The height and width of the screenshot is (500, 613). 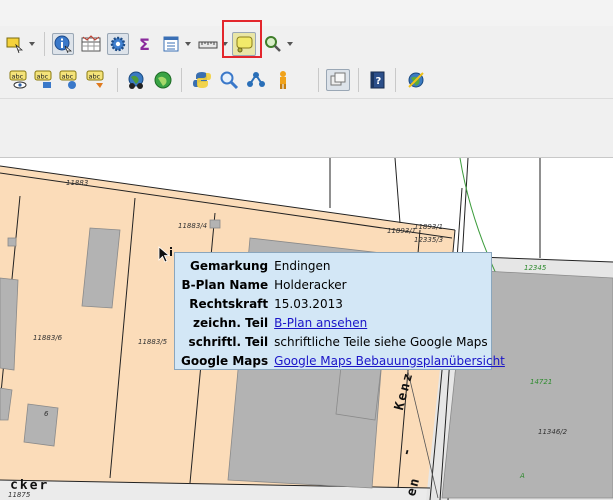 I want to click on move-label-button: abc, so click(x=96, y=80).